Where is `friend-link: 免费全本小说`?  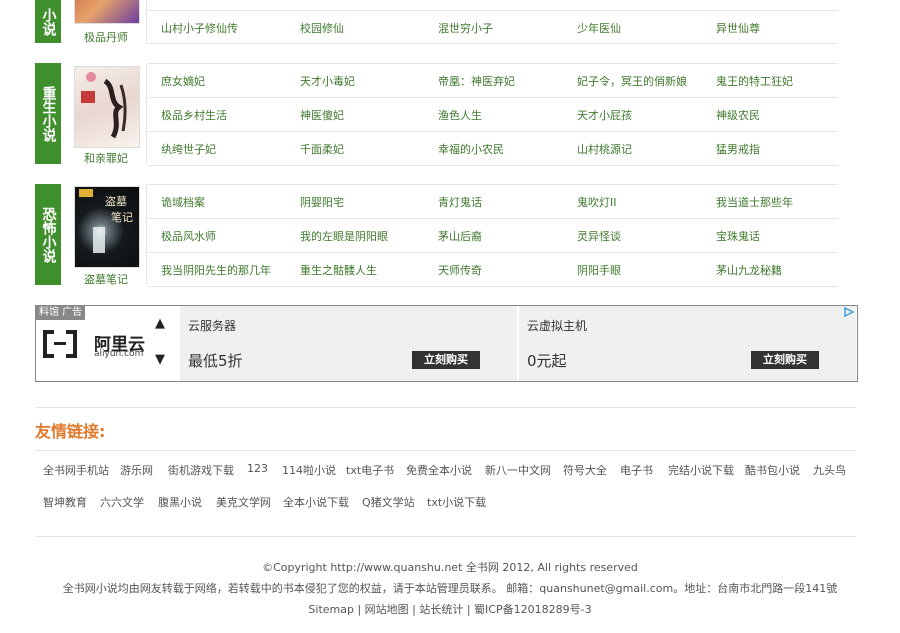 friend-link: 免费全本小说 is located at coordinates (439, 470).